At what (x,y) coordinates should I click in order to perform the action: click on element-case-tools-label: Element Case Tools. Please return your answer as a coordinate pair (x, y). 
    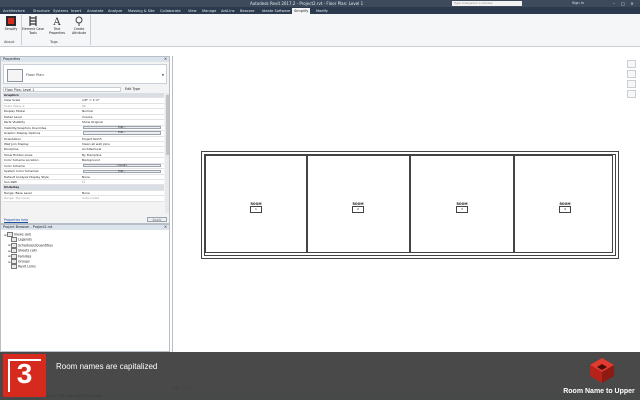
    Looking at the image, I should click on (33, 31).